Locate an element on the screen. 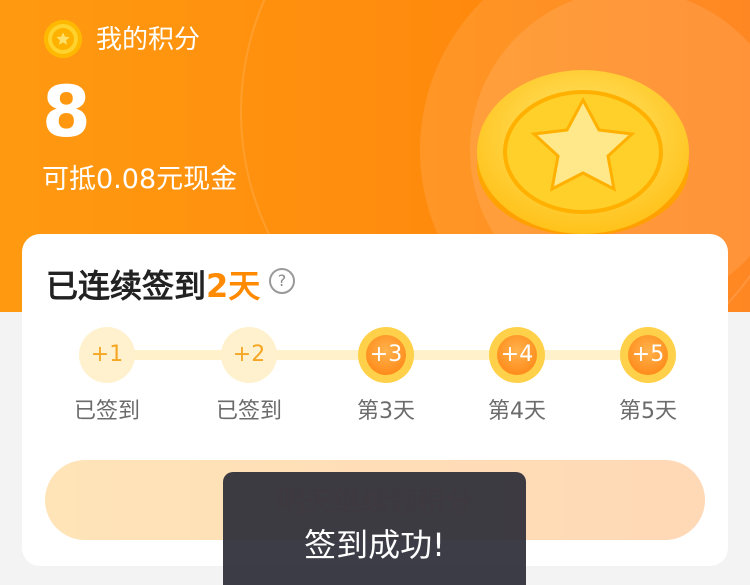 The image size is (750, 585). points-title: 我的积分 is located at coordinates (148, 40).